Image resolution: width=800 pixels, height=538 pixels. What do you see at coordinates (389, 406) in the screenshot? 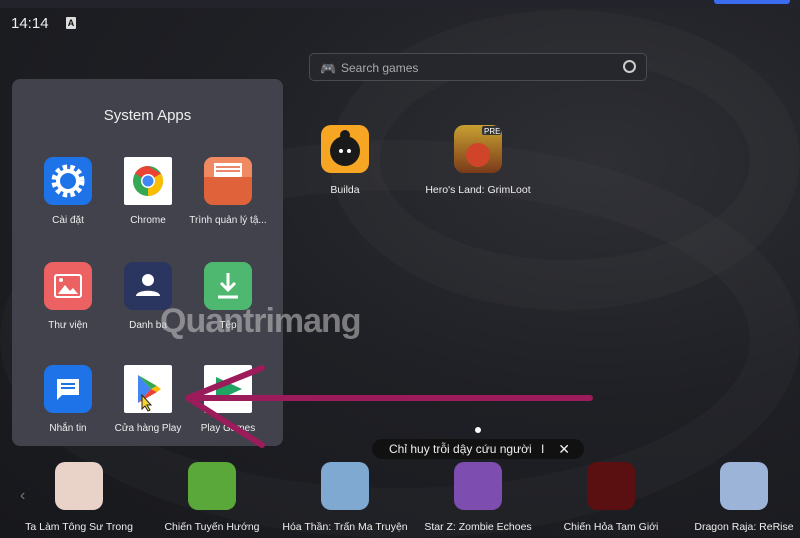
I see `annotation-arrow` at bounding box center [389, 406].